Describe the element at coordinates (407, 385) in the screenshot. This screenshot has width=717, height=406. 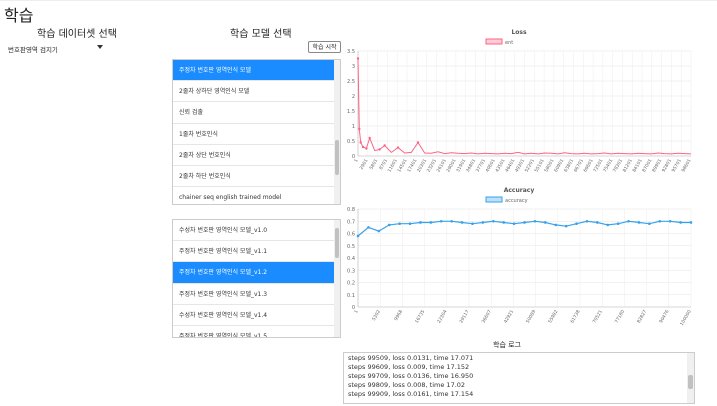
I see `log-line: steps 99809, loss 0.008, time 17.02` at that location.